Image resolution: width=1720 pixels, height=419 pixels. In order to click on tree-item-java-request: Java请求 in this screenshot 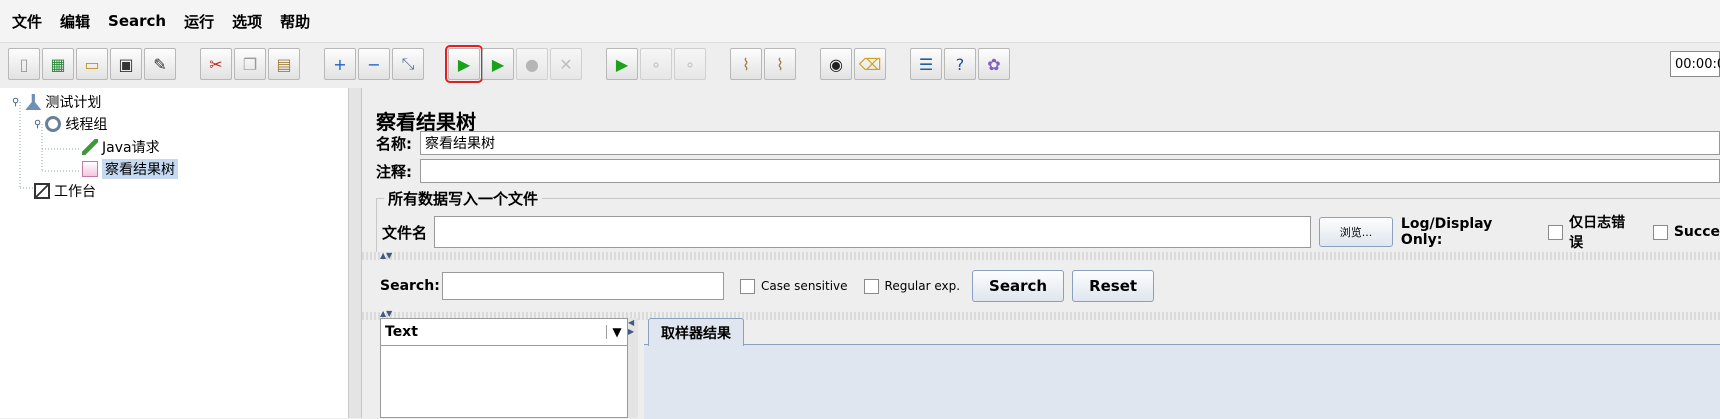, I will do `click(121, 147)`.